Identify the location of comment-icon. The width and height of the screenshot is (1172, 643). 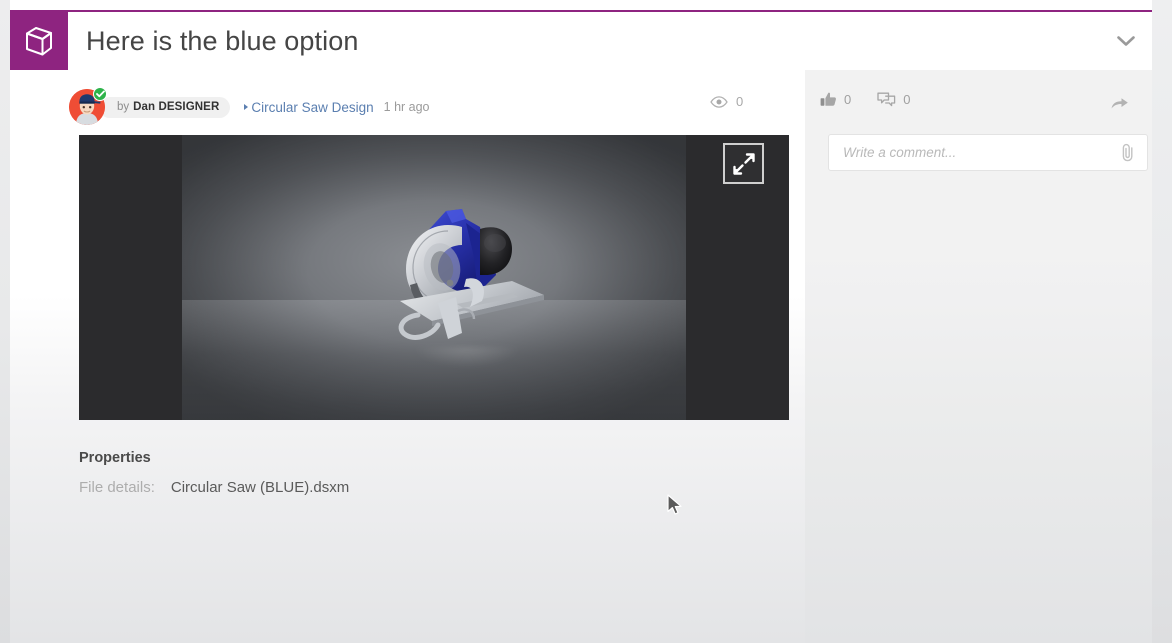
(886, 99).